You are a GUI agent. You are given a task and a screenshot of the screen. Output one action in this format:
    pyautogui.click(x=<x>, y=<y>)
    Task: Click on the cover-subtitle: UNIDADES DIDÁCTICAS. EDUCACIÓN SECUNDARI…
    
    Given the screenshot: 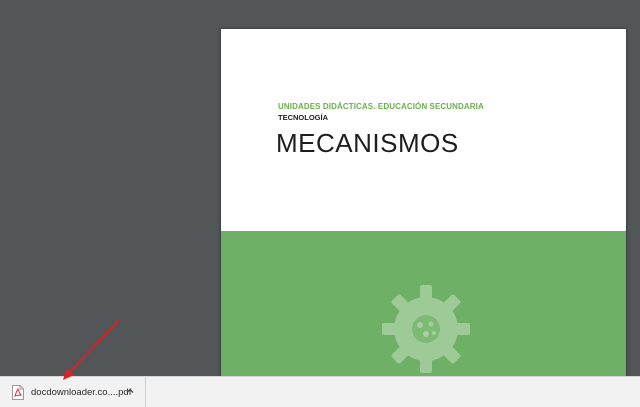 What is the action you would take?
    pyautogui.click(x=381, y=106)
    